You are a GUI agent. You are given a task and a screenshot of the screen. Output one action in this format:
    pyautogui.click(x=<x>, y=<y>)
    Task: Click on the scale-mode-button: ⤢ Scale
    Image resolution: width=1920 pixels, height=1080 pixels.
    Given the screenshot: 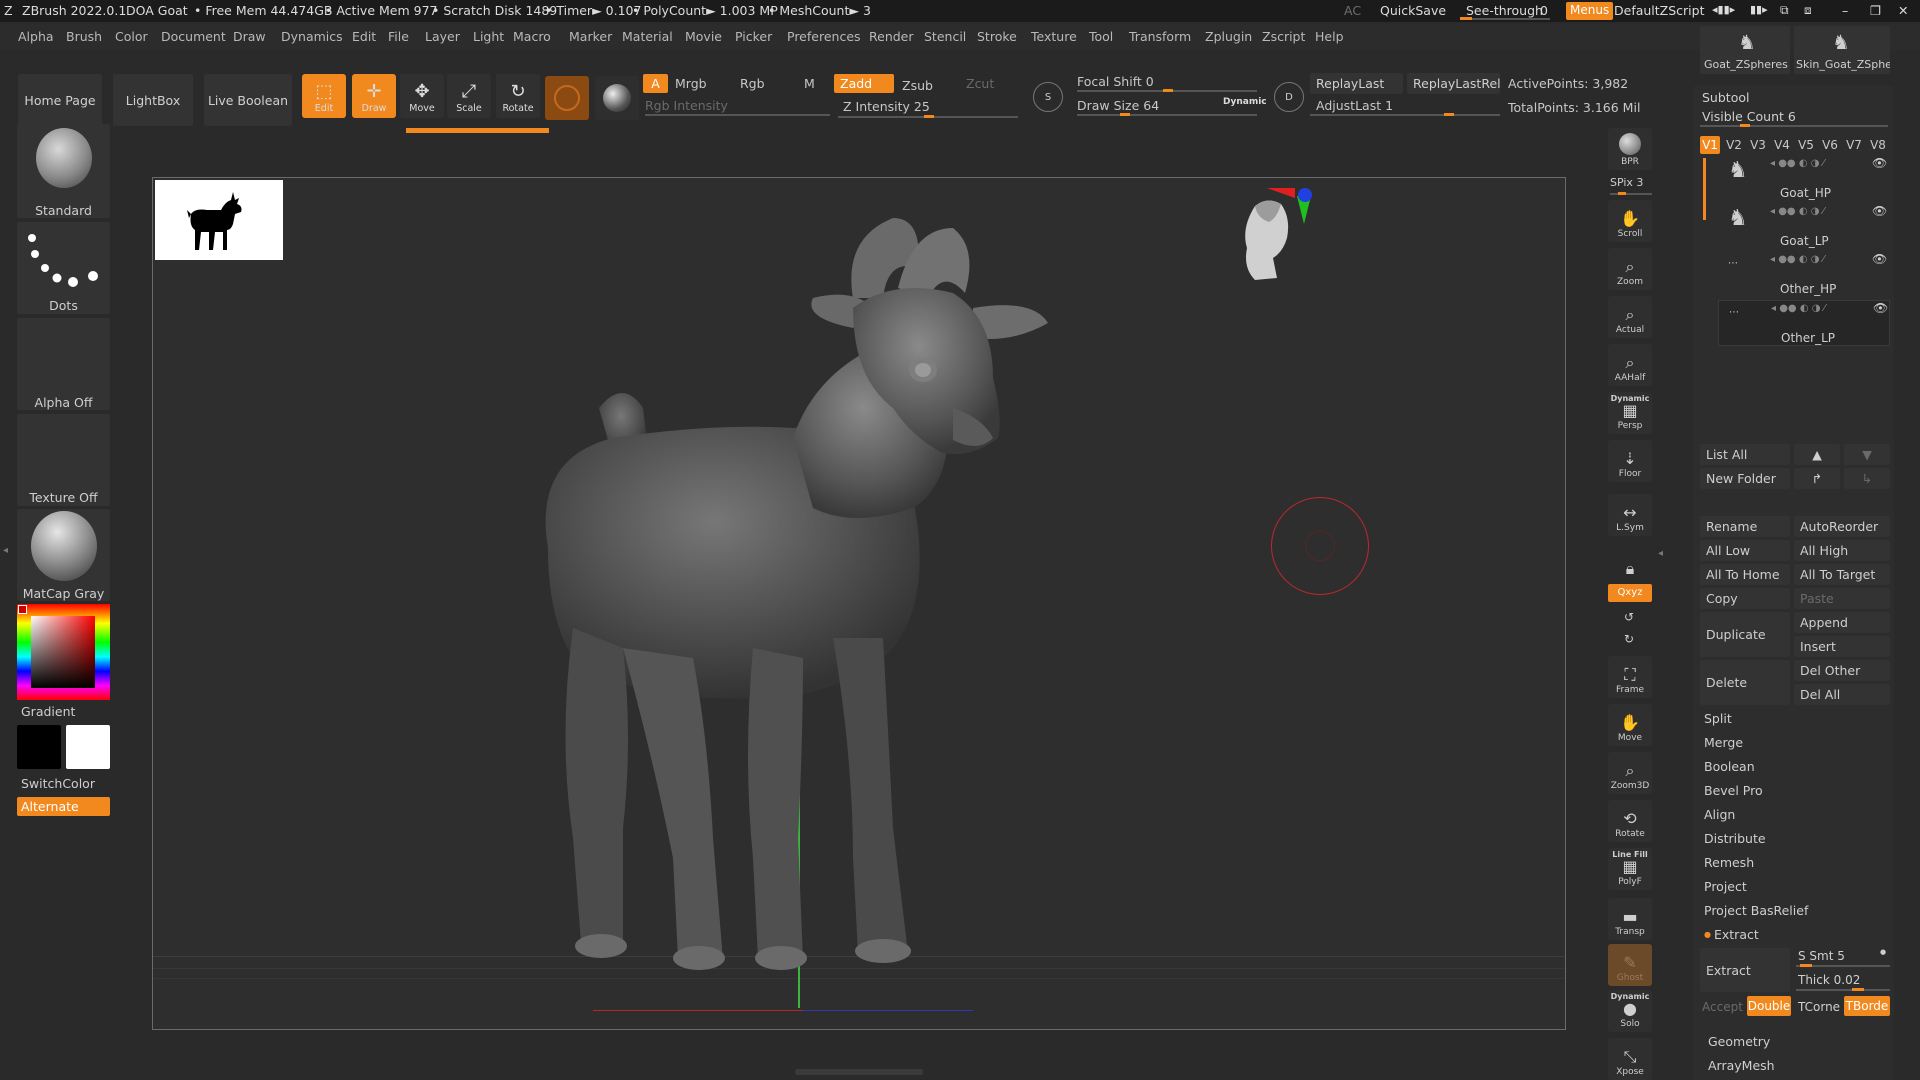 What is the action you would take?
    pyautogui.click(x=469, y=96)
    